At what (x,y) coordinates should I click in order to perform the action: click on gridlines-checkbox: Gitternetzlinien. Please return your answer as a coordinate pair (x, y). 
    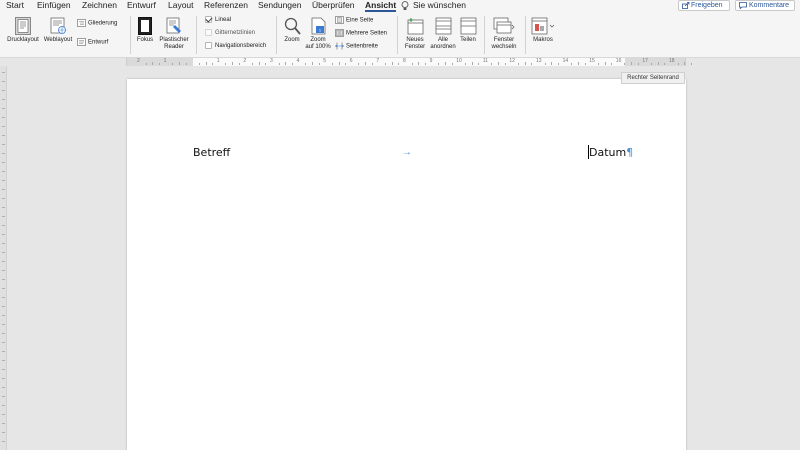
    Looking at the image, I should click on (230, 33).